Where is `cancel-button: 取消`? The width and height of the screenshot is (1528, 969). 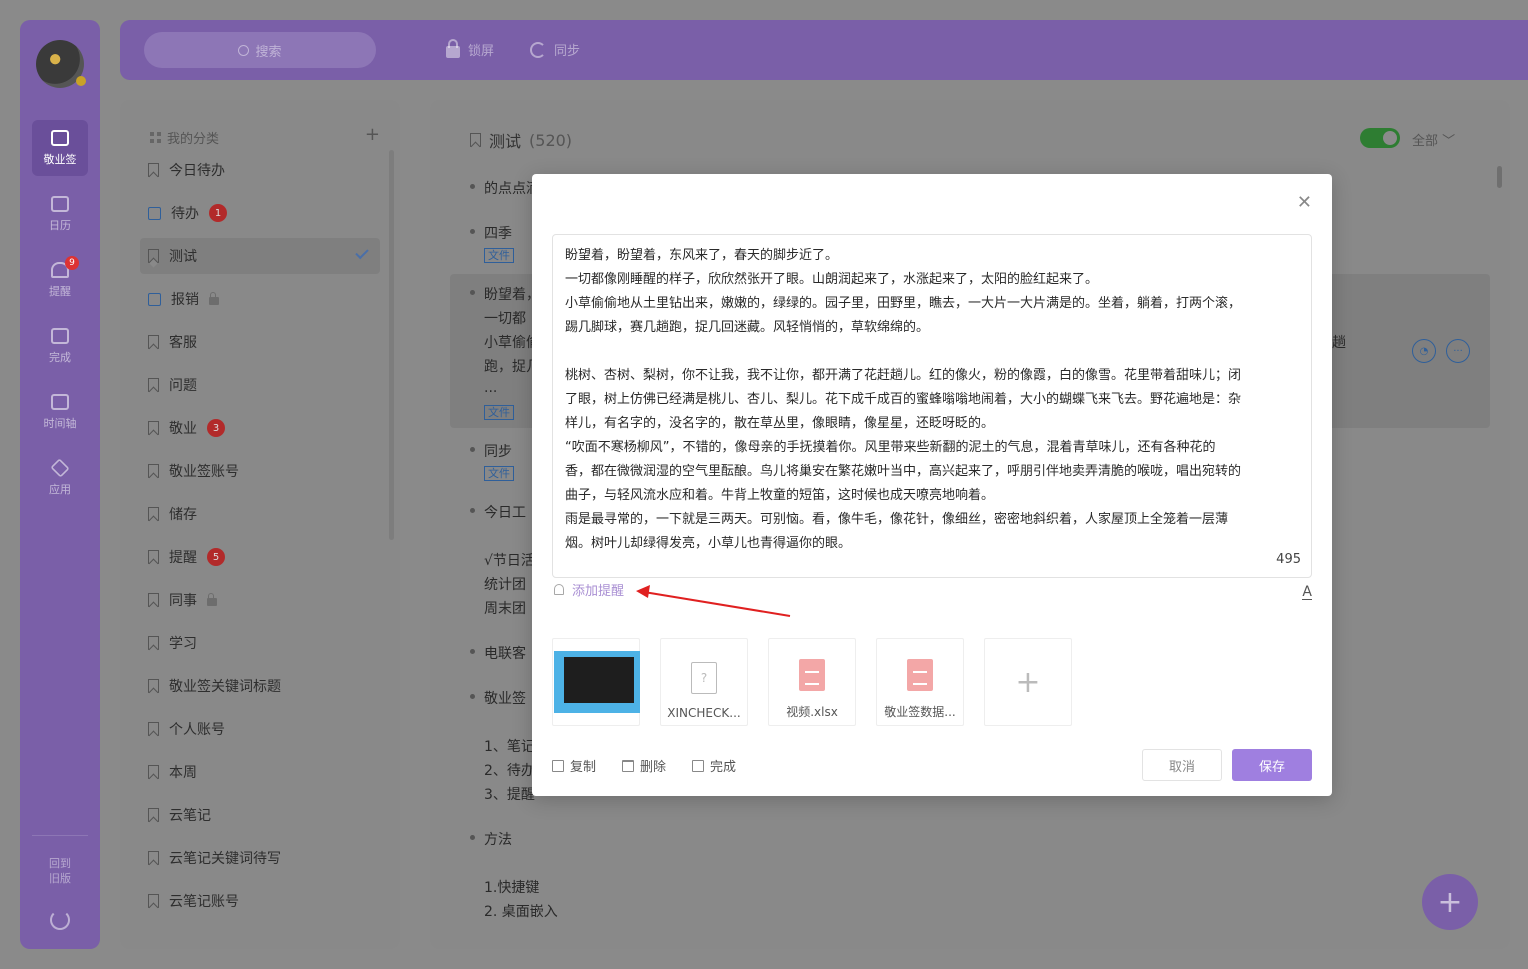
cancel-button: 取消 is located at coordinates (1182, 765).